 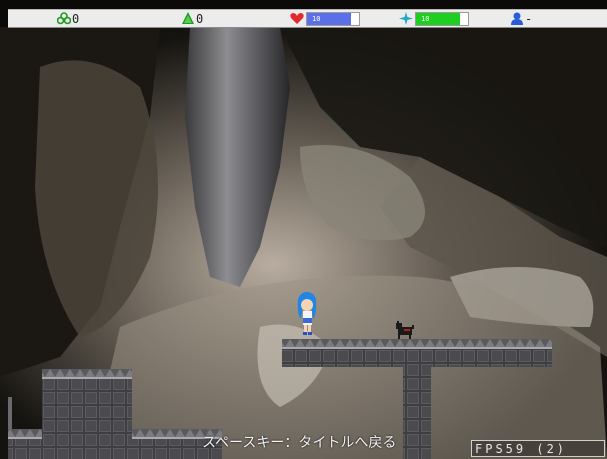 What do you see at coordinates (529, 18) in the screenshot?
I see `player-value: -` at bounding box center [529, 18].